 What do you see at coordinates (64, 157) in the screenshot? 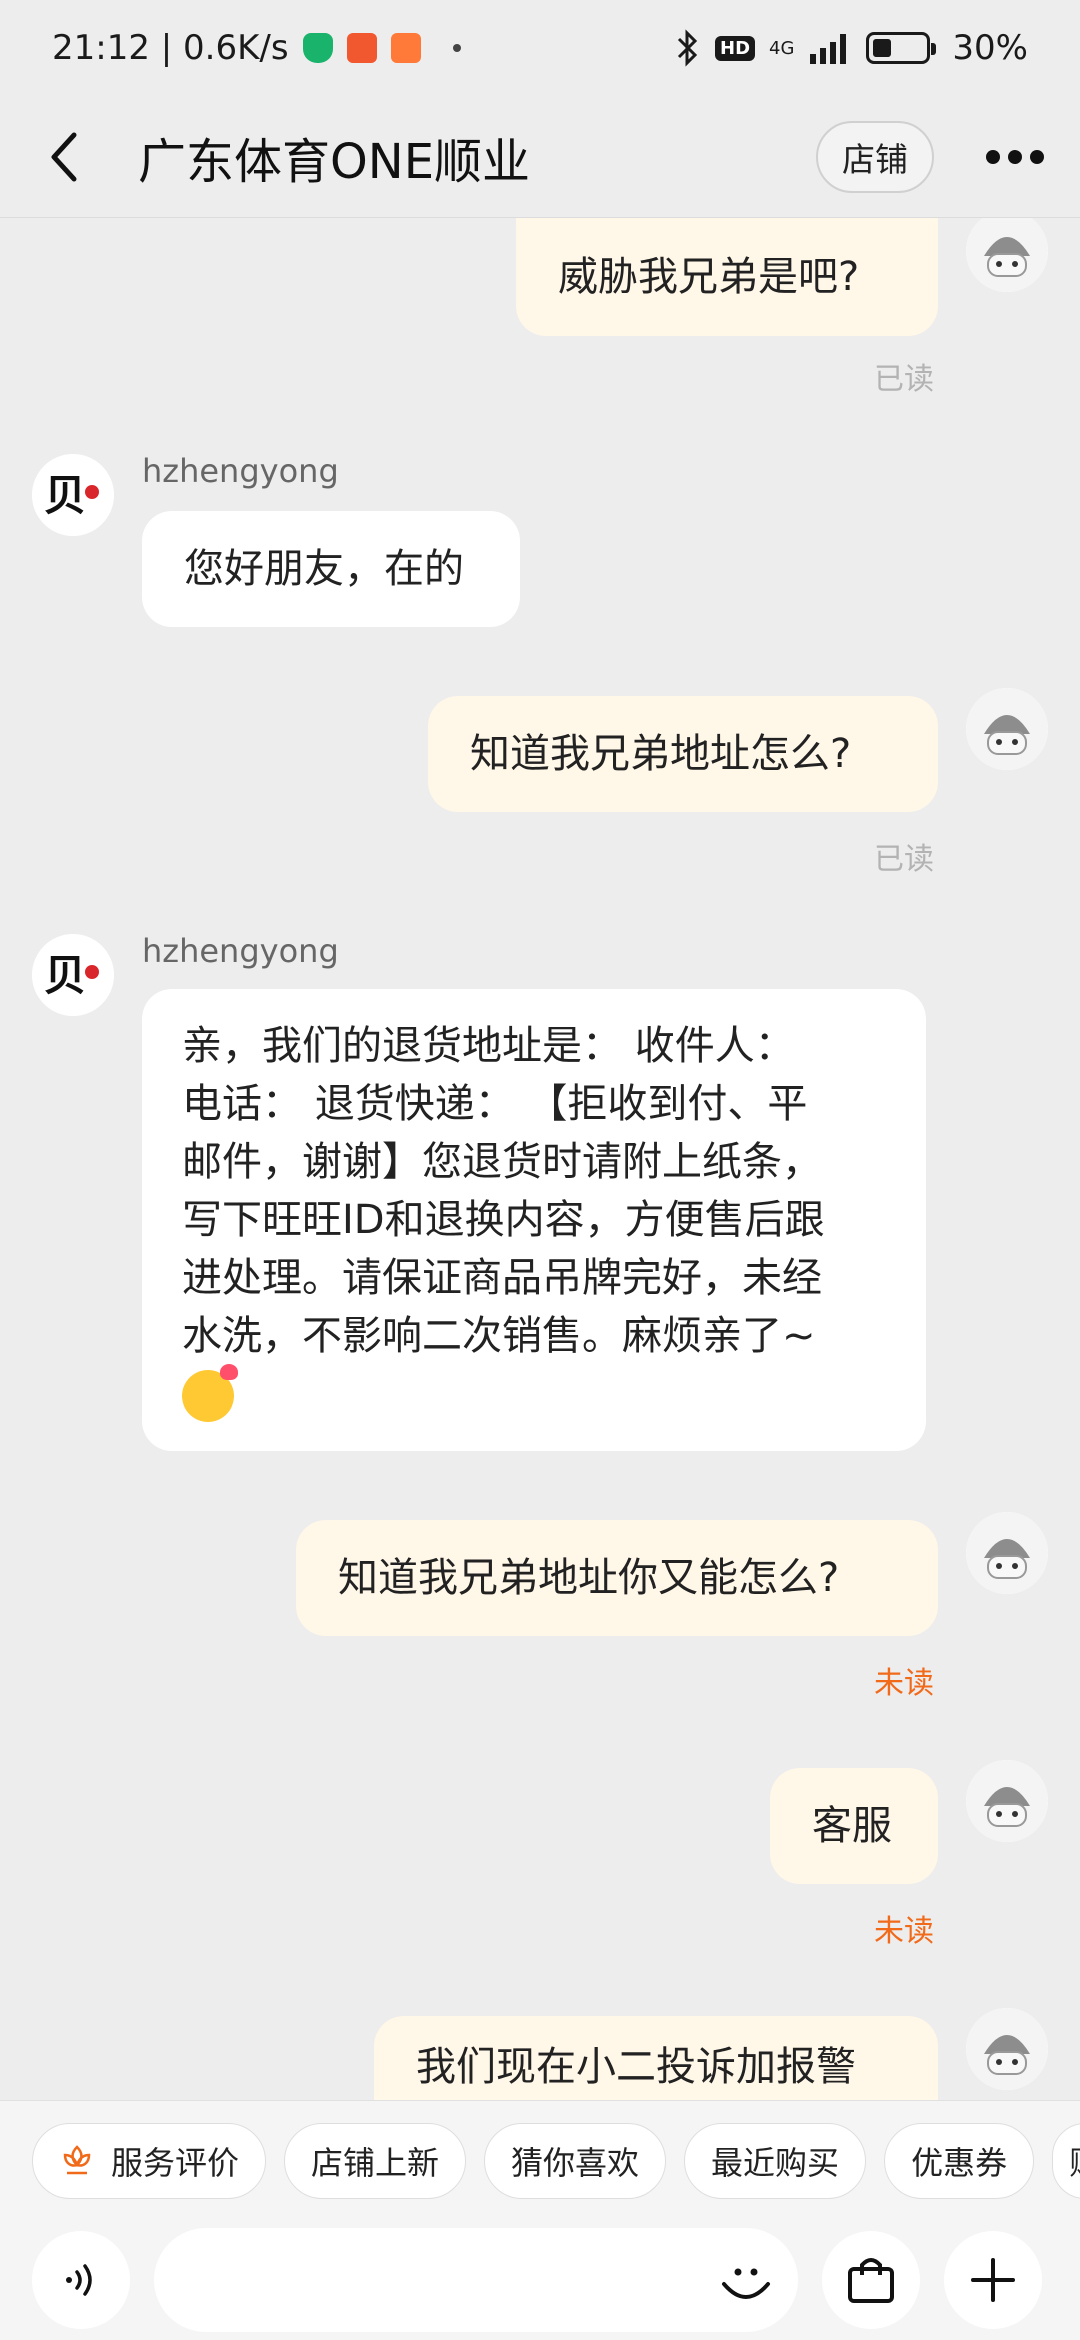
I see `back-arrow-icon` at bounding box center [64, 157].